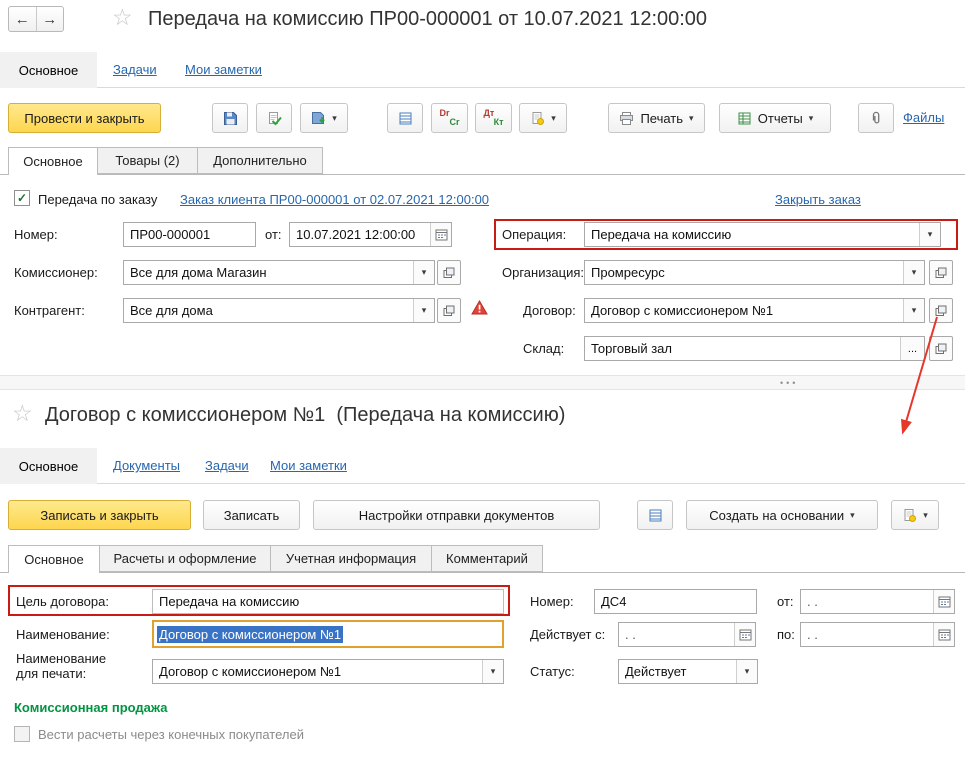  I want to click on create-based-on-button: Создать на основании ▾, so click(782, 515).